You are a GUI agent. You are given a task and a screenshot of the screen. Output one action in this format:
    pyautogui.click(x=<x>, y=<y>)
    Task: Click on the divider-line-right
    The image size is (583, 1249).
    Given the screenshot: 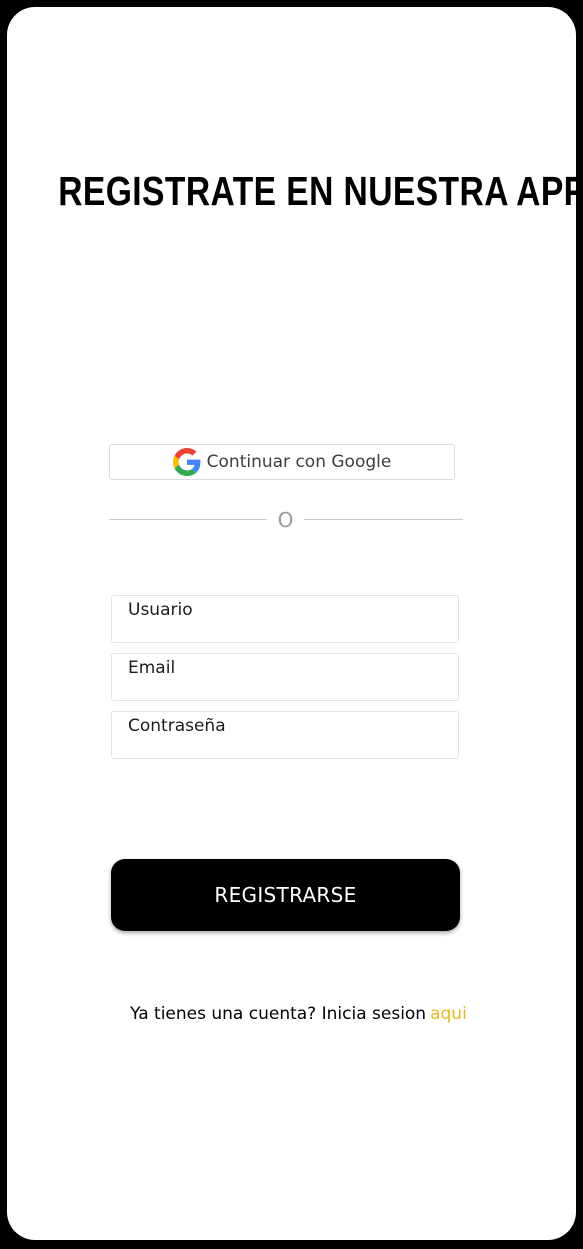 What is the action you would take?
    pyautogui.click(x=383, y=519)
    